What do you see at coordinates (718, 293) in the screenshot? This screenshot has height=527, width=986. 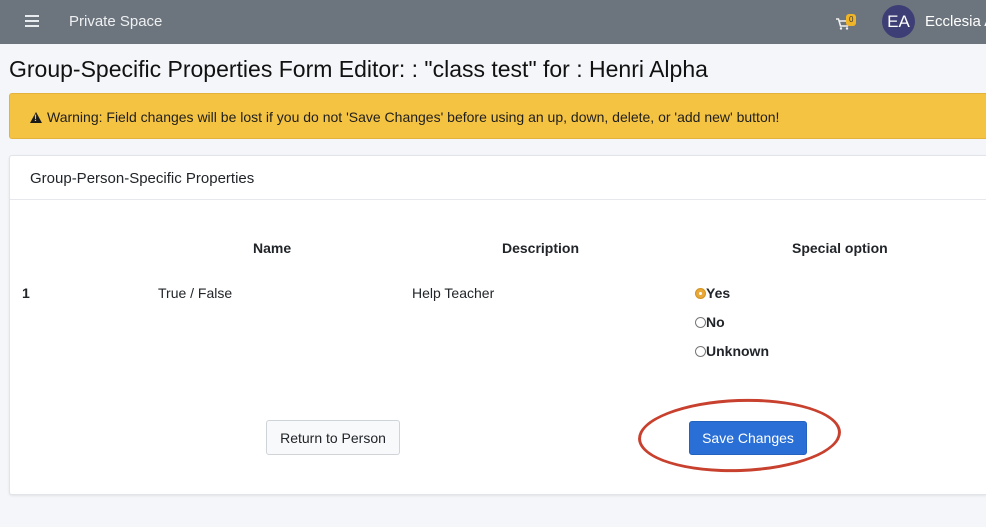 I see `radio-label: Yes` at bounding box center [718, 293].